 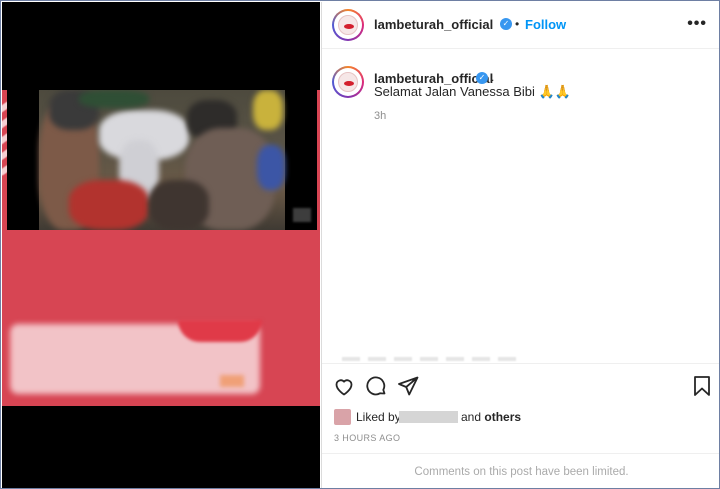 I want to click on caption-text: Selamat Jalan Vanessa Bibi 🙏🙏, so click(x=472, y=91).